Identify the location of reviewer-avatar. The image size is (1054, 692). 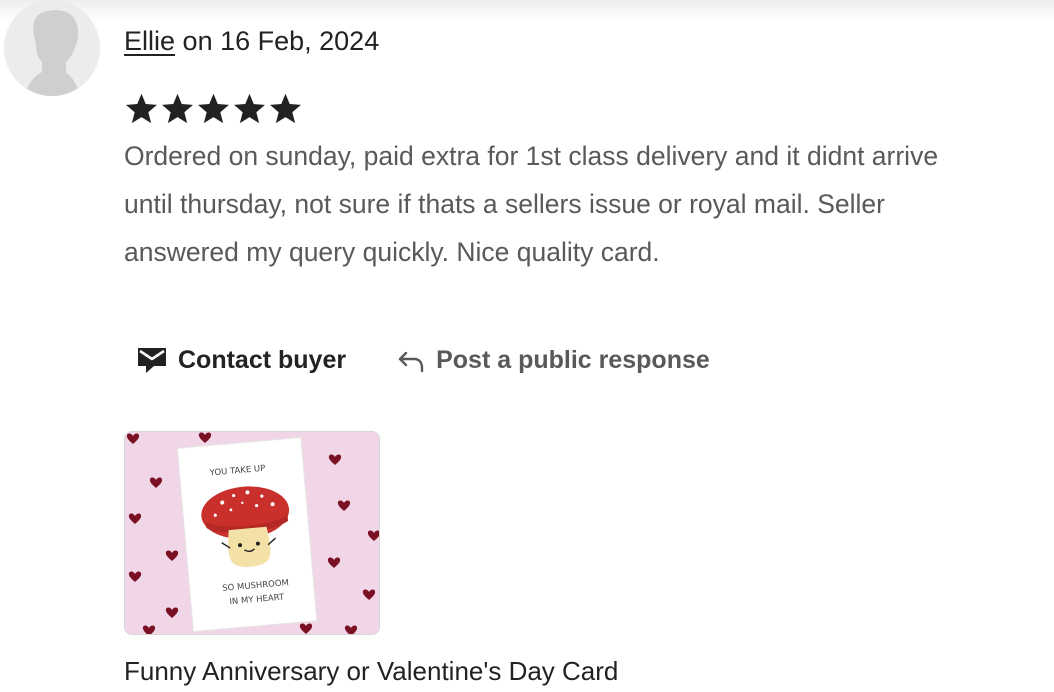
(52, 48).